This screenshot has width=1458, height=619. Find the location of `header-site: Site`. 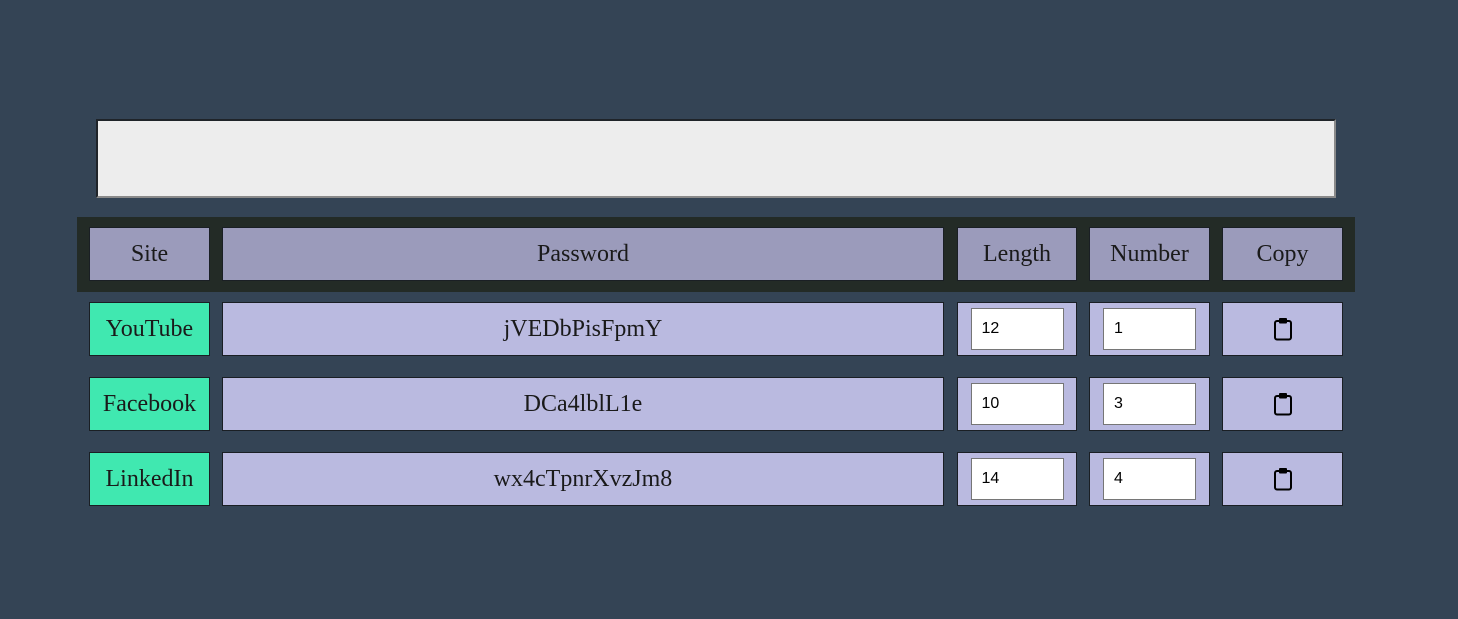

header-site: Site is located at coordinates (149, 254).